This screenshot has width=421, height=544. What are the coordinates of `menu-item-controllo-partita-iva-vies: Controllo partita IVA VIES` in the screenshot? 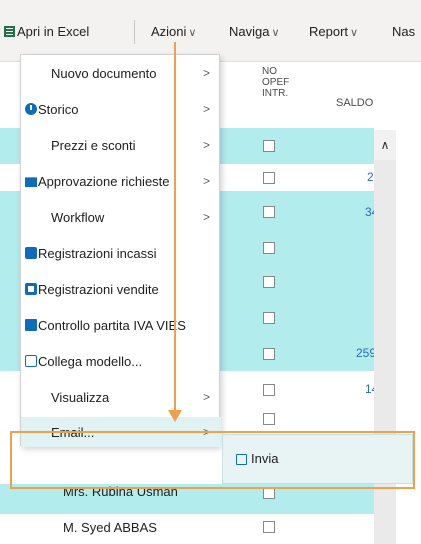 It's located at (121, 325).